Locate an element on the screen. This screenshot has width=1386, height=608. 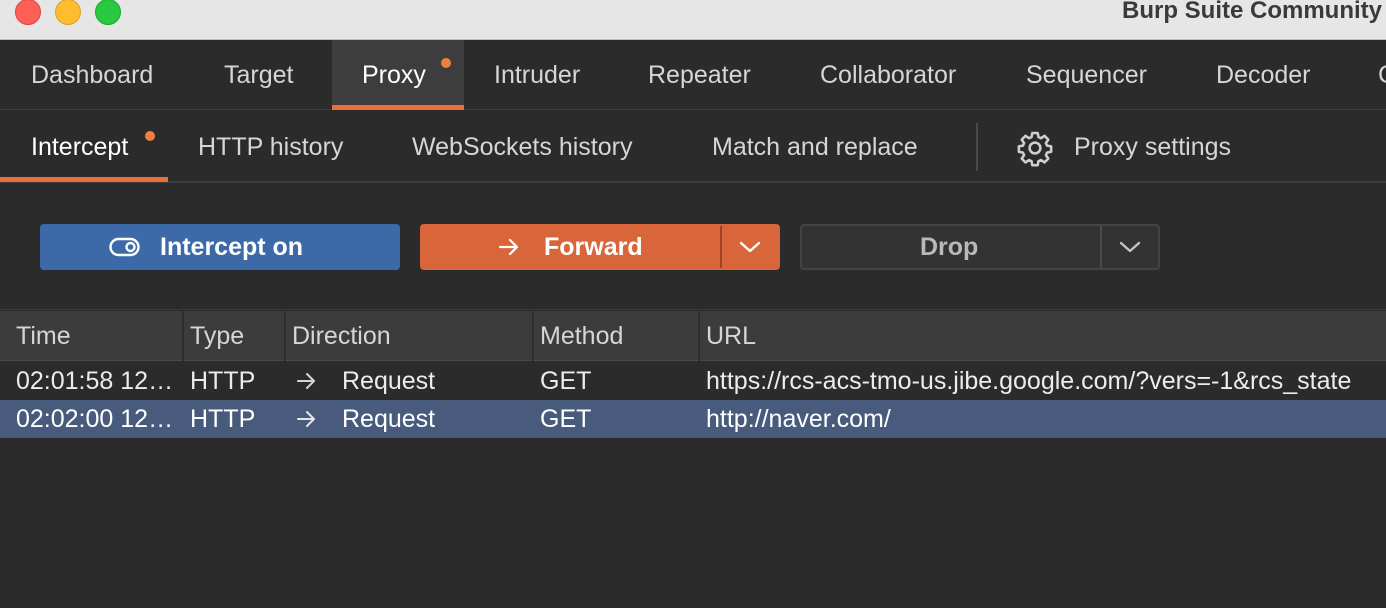
forward-button: Forward is located at coordinates (600, 247).